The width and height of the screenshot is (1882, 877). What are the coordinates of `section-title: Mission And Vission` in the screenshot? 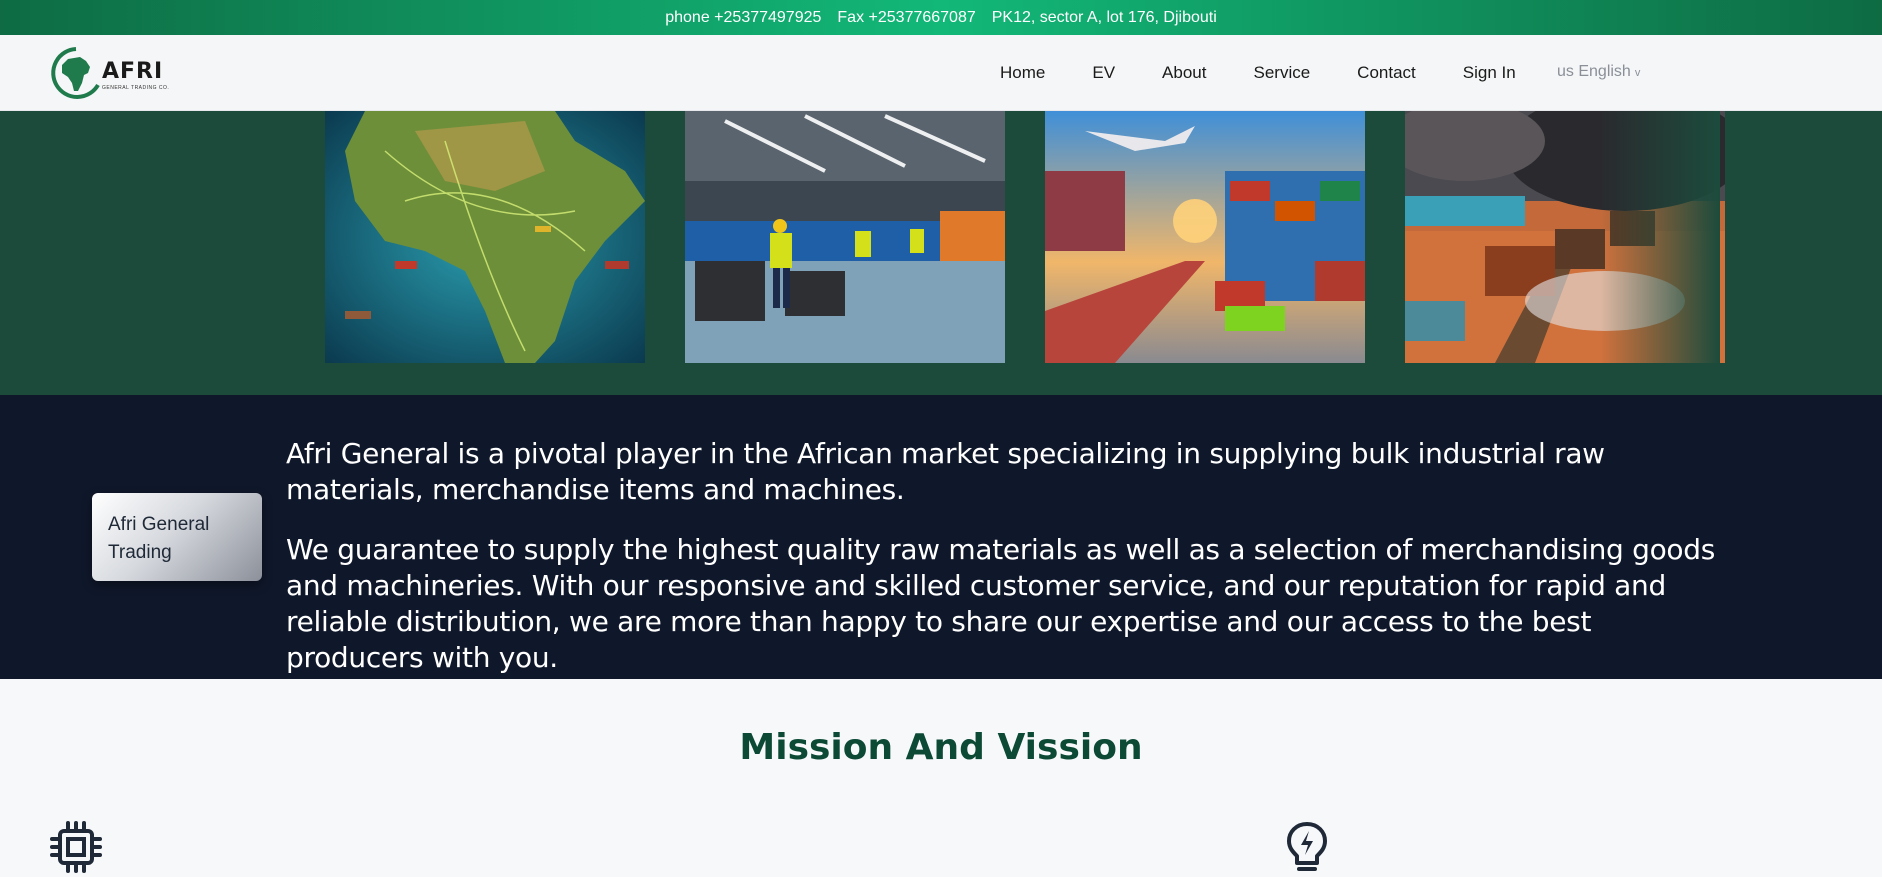 It's located at (941, 747).